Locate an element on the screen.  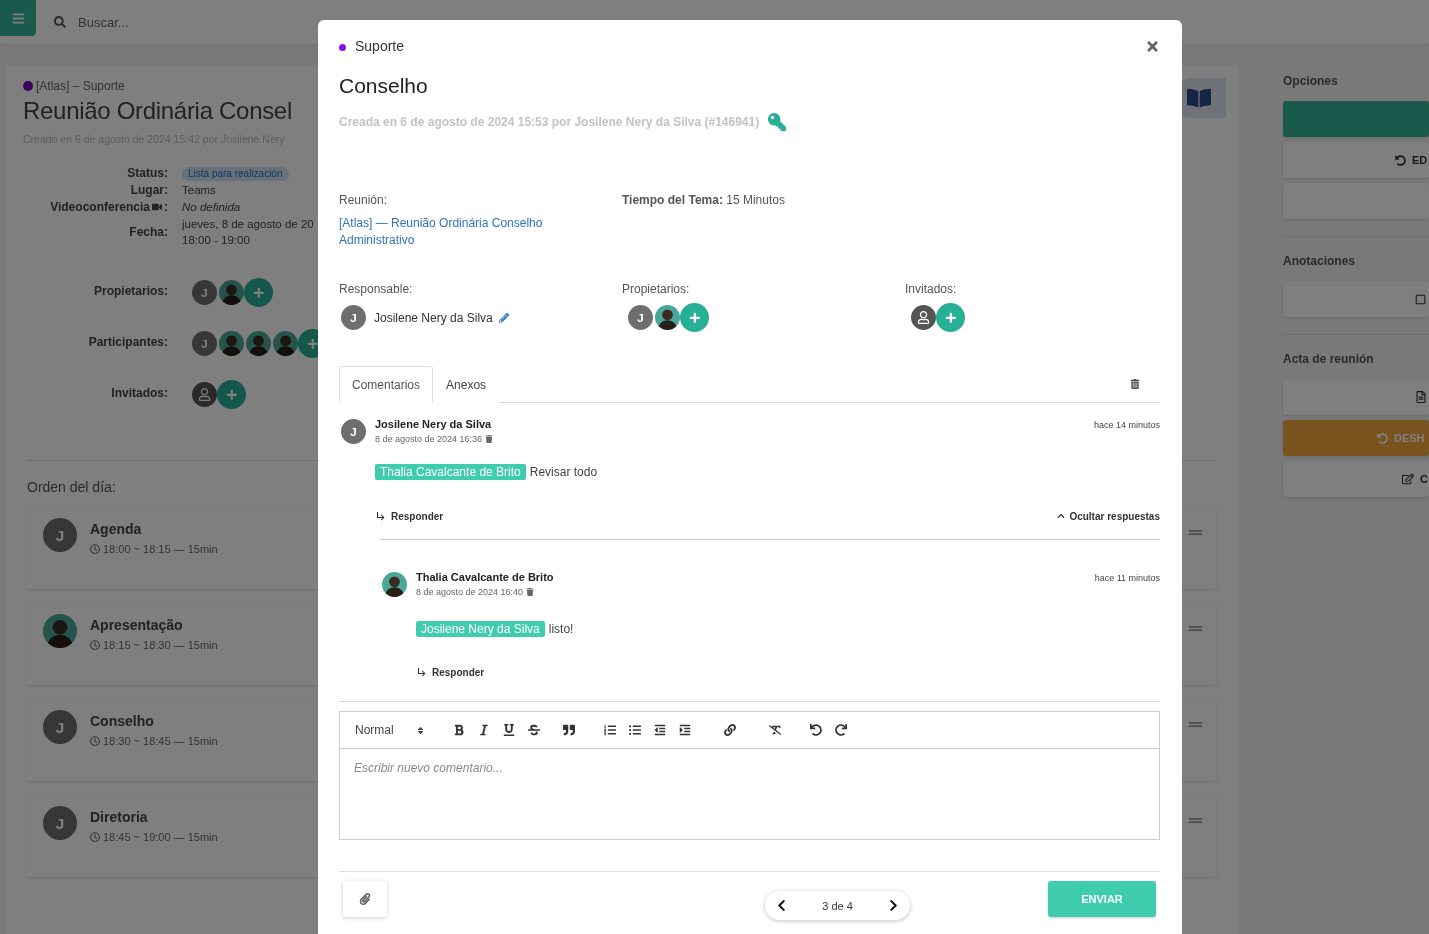
comment-author: Thalia Cavalcante de Brito is located at coordinates (485, 577).